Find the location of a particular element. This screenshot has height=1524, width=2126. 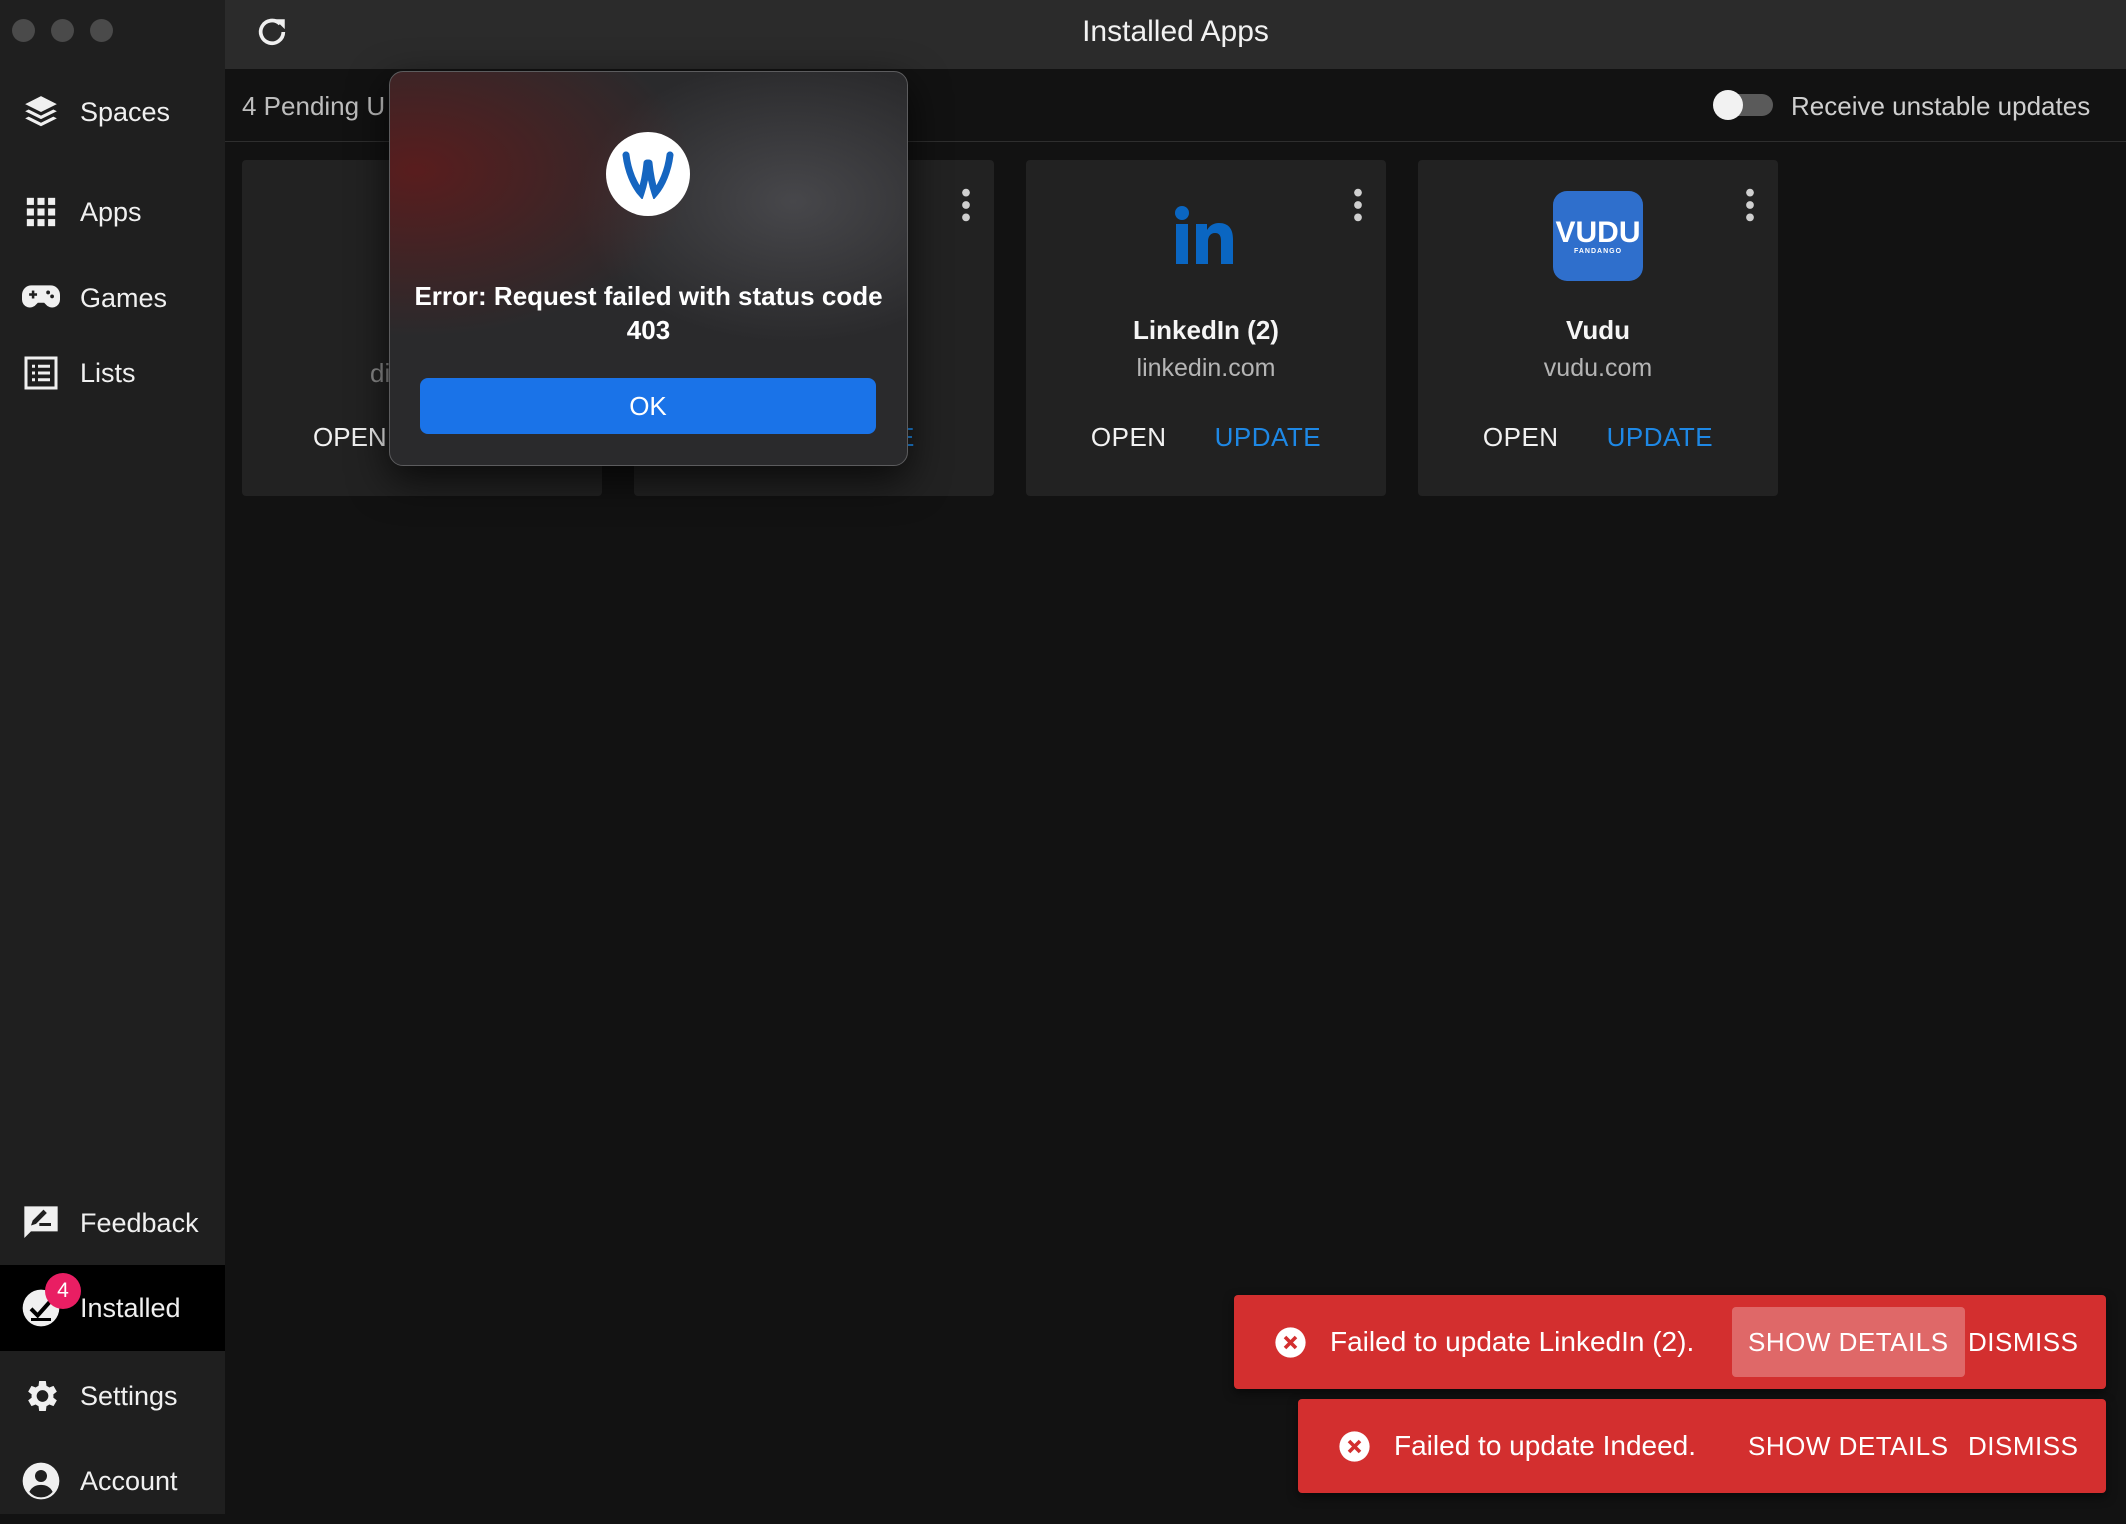

snackbar-message: Failed to update LinkedIn (2). is located at coordinates (1512, 1341).